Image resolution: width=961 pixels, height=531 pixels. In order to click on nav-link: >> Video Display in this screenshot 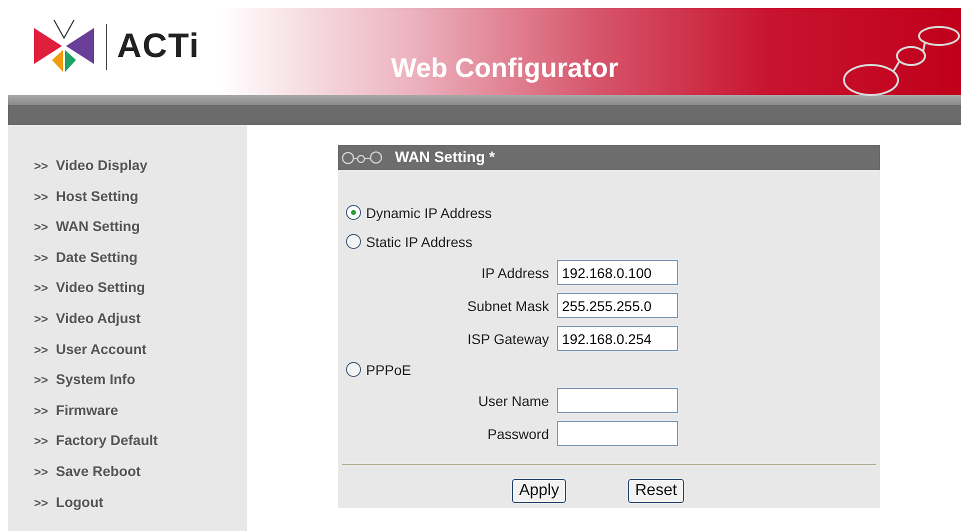, I will do `click(91, 165)`.